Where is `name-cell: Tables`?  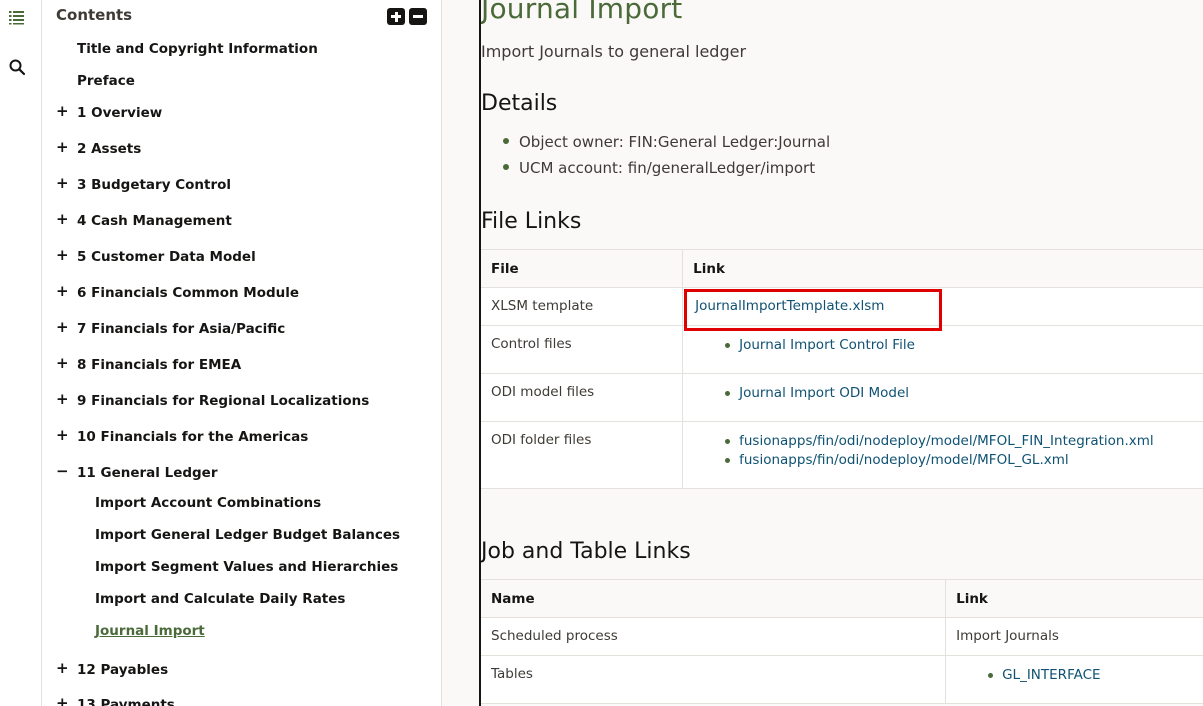
name-cell: Tables is located at coordinates (714, 679).